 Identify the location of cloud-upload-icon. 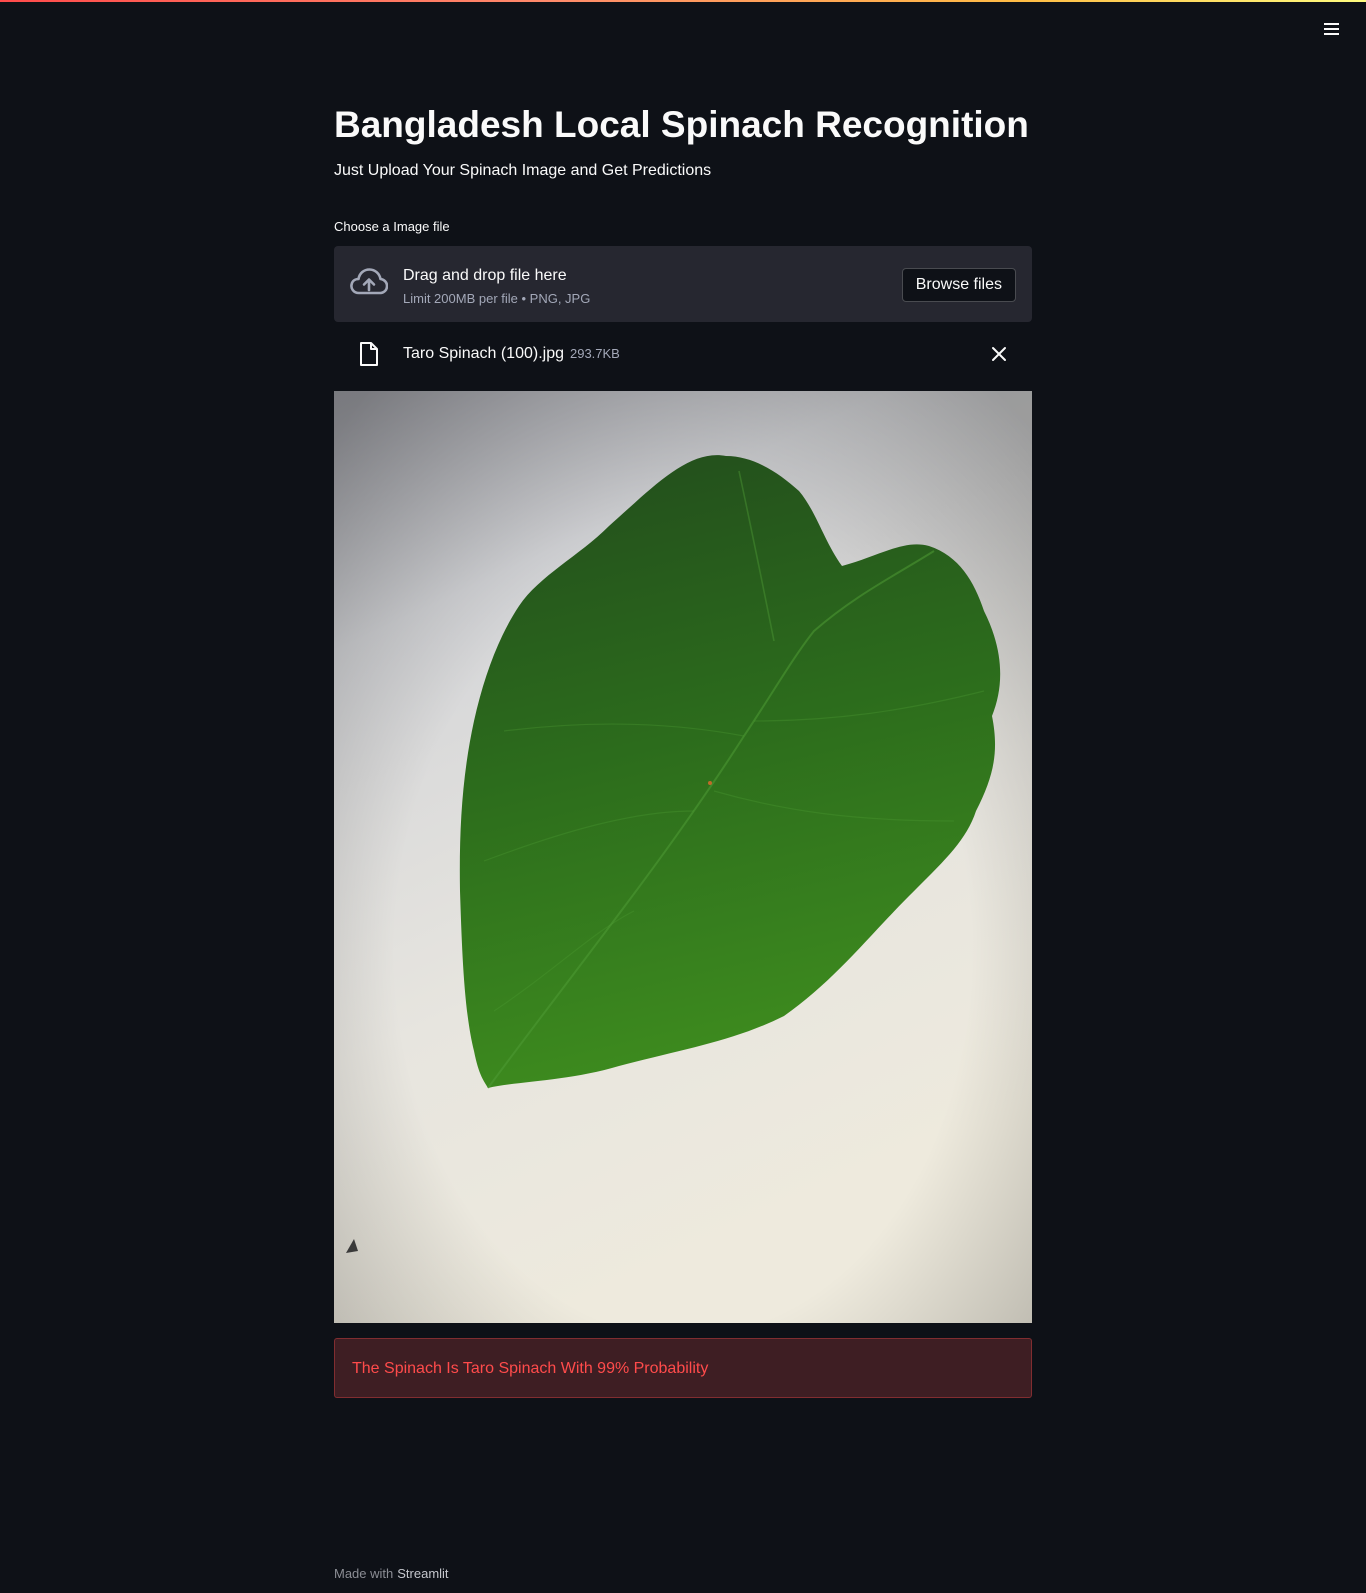
(369, 281).